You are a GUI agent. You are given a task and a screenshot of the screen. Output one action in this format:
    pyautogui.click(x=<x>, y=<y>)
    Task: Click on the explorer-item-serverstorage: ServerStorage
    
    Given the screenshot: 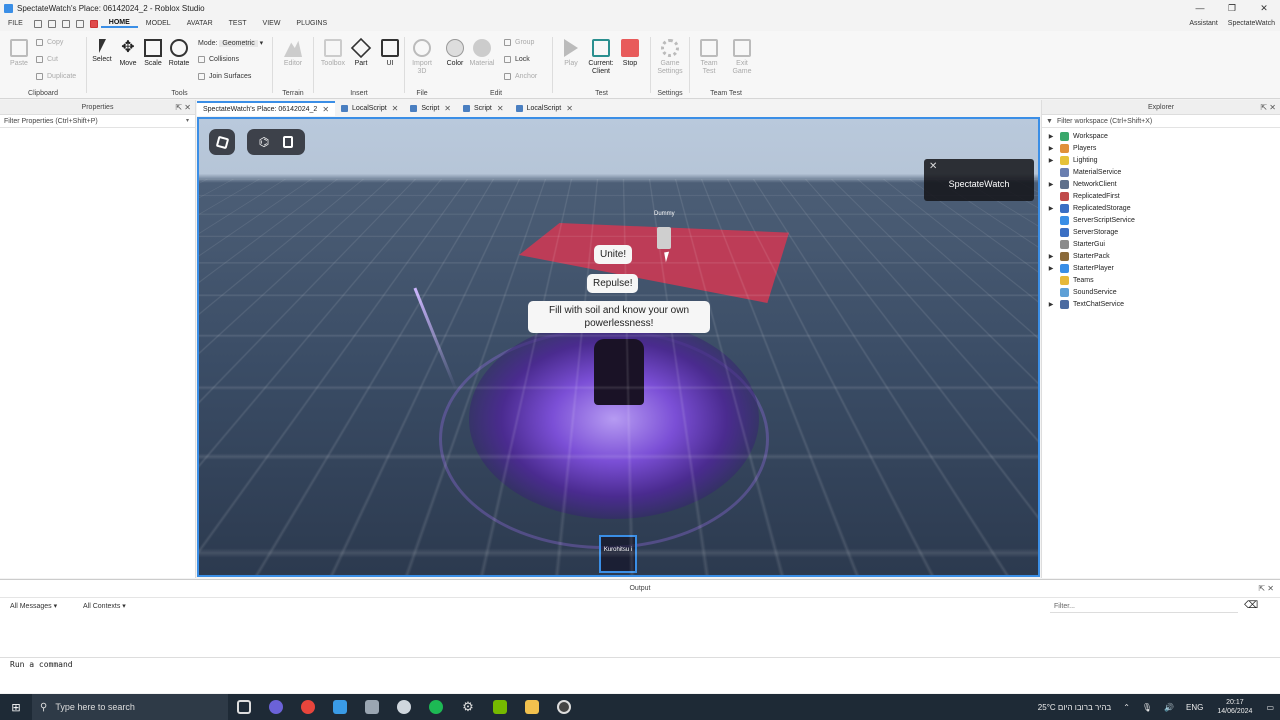 What is the action you would take?
    pyautogui.click(x=1161, y=232)
    